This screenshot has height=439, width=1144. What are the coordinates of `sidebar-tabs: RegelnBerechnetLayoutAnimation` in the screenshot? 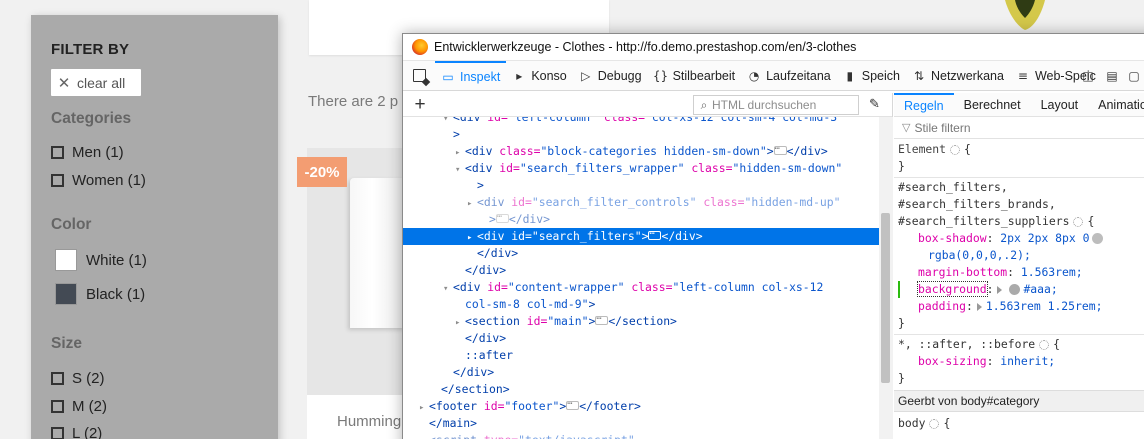 It's located at (1019, 105).